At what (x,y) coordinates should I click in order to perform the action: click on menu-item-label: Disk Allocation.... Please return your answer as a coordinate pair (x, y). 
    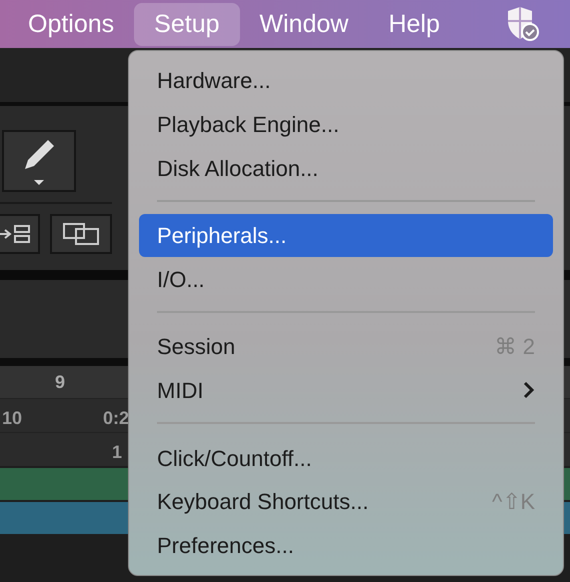
    Looking at the image, I should click on (237, 168).